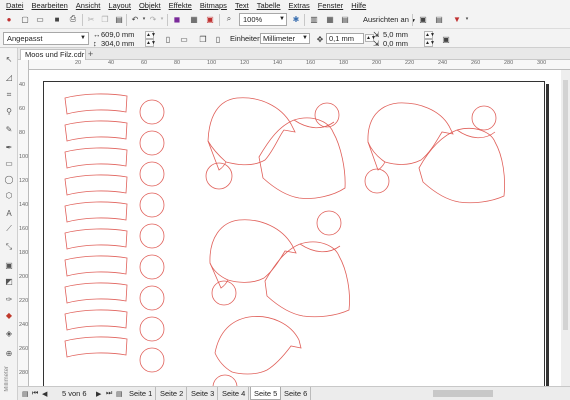  What do you see at coordinates (9, 179) in the screenshot?
I see `ellipse-tool-icon: ◯` at bounding box center [9, 179].